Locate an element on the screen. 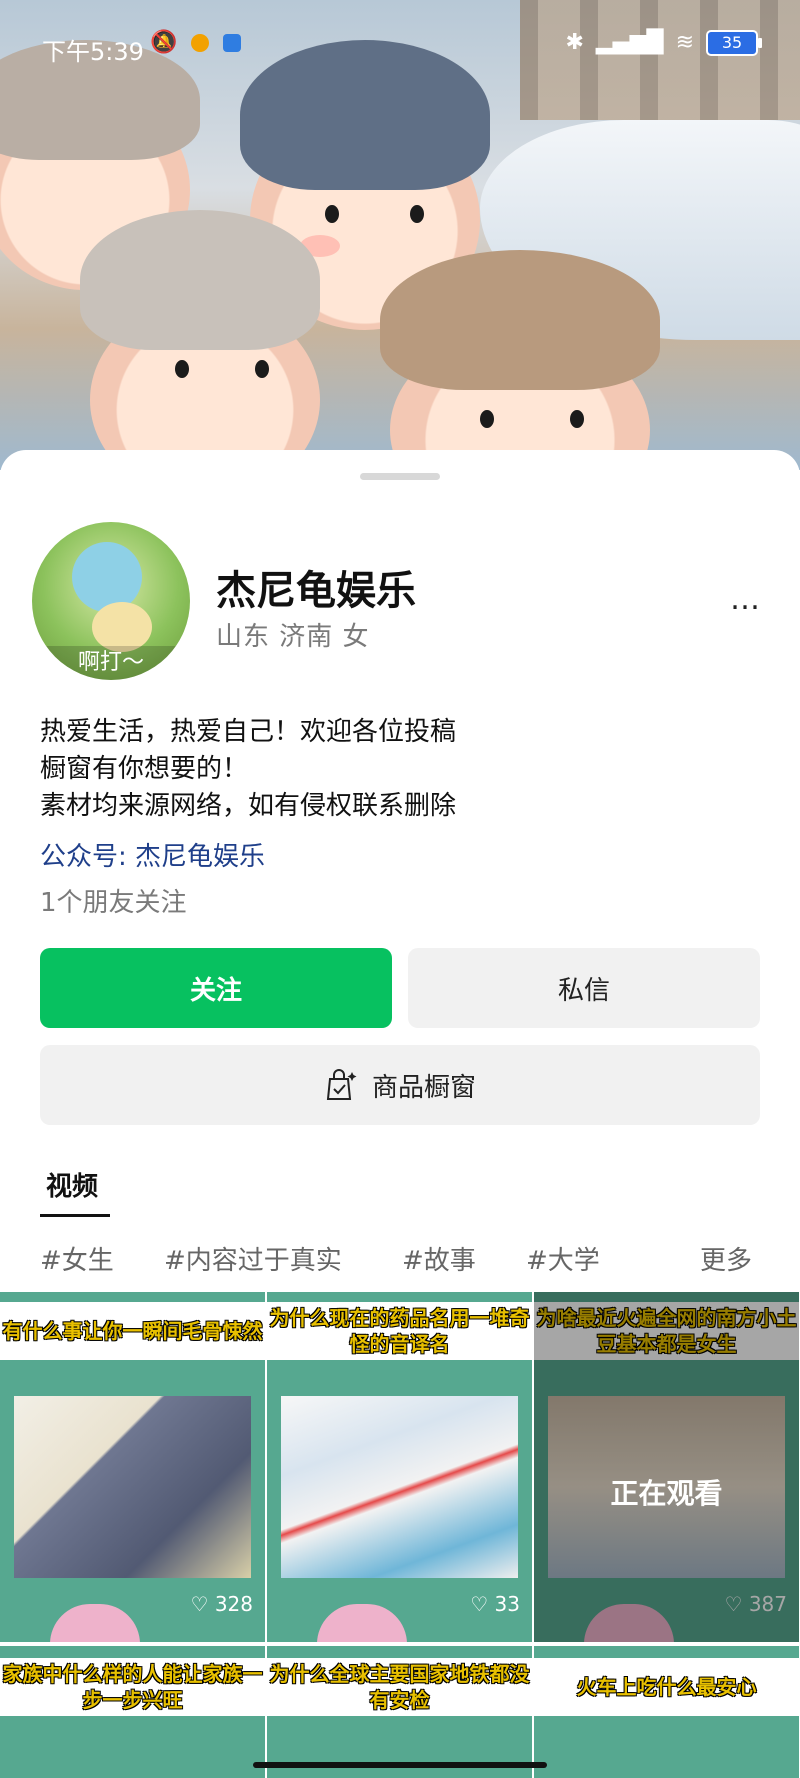 This screenshot has height=1778, width=800. tag-item: #故事 is located at coordinates (439, 1258).